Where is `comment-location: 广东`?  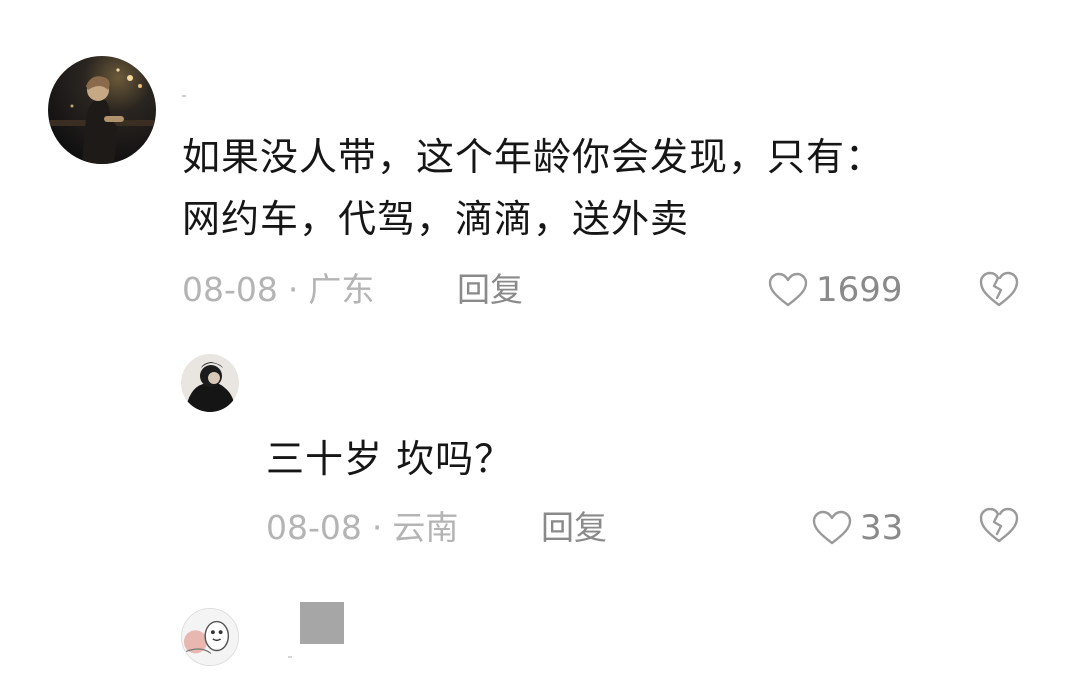 comment-location: 广东 is located at coordinates (341, 289).